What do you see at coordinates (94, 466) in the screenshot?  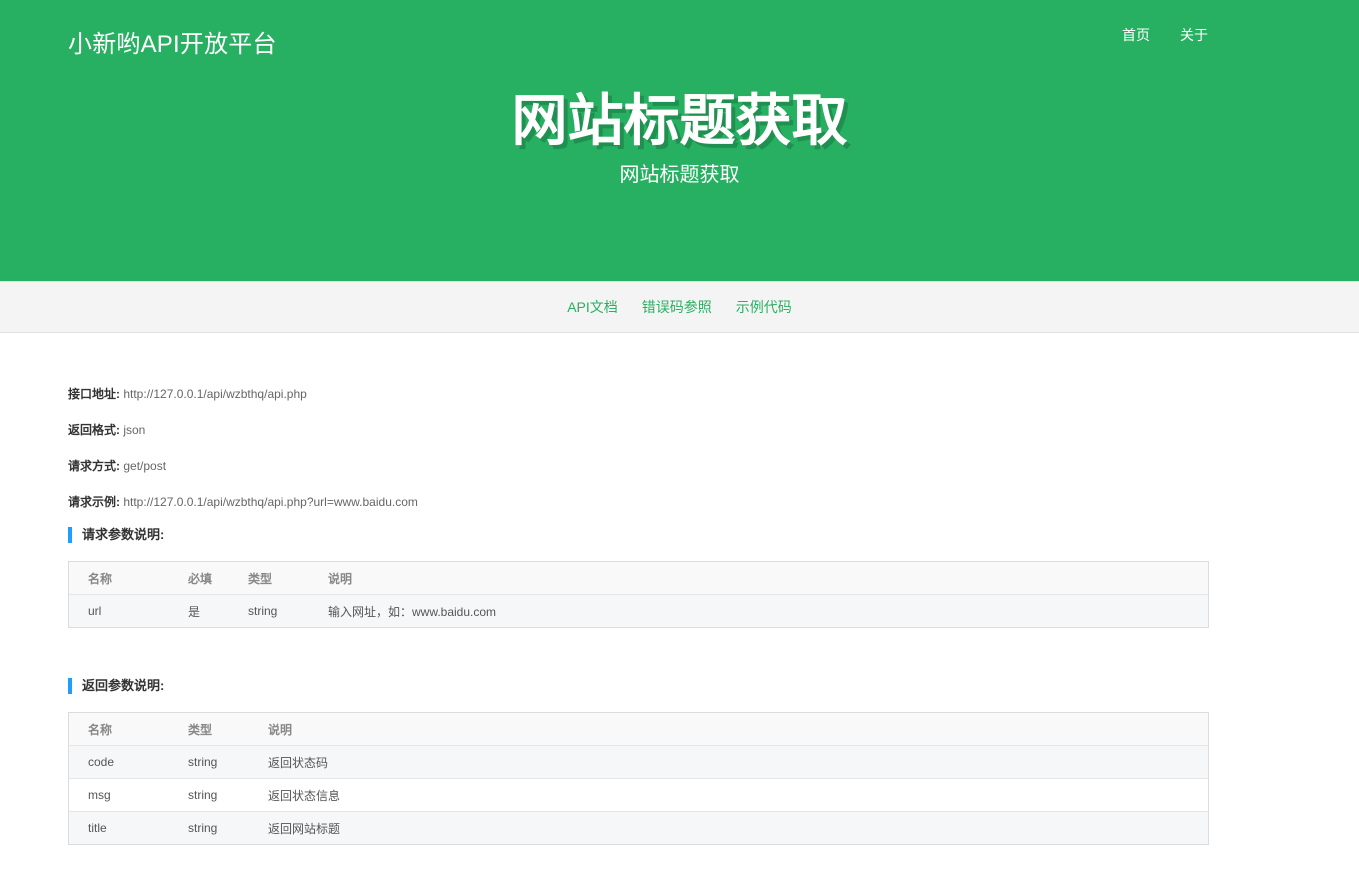 I see `method-label: 请求方式:` at bounding box center [94, 466].